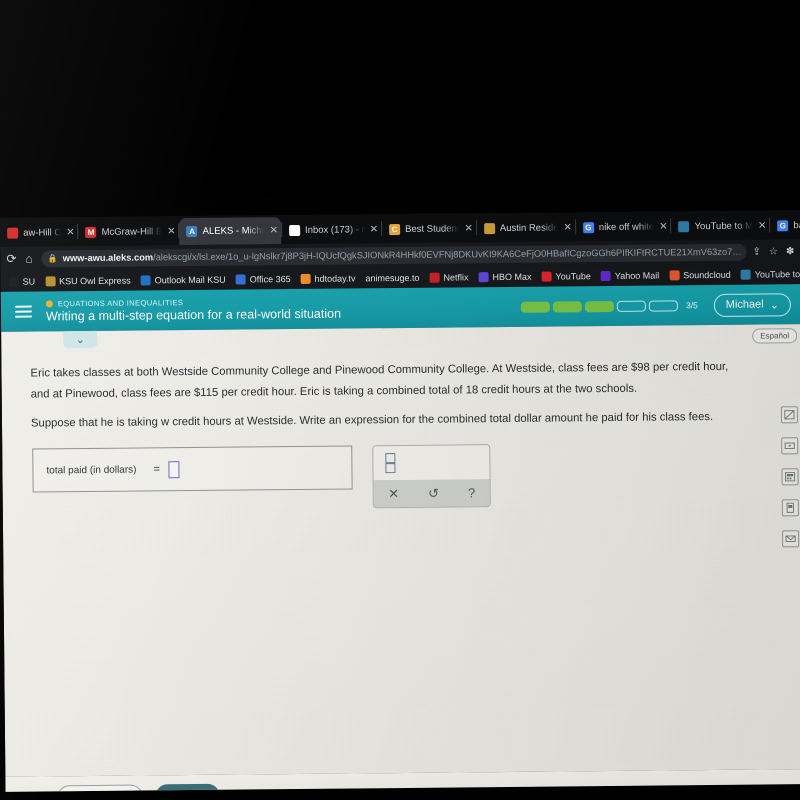  I want to click on bookmark-item: HBO Max, so click(504, 276).